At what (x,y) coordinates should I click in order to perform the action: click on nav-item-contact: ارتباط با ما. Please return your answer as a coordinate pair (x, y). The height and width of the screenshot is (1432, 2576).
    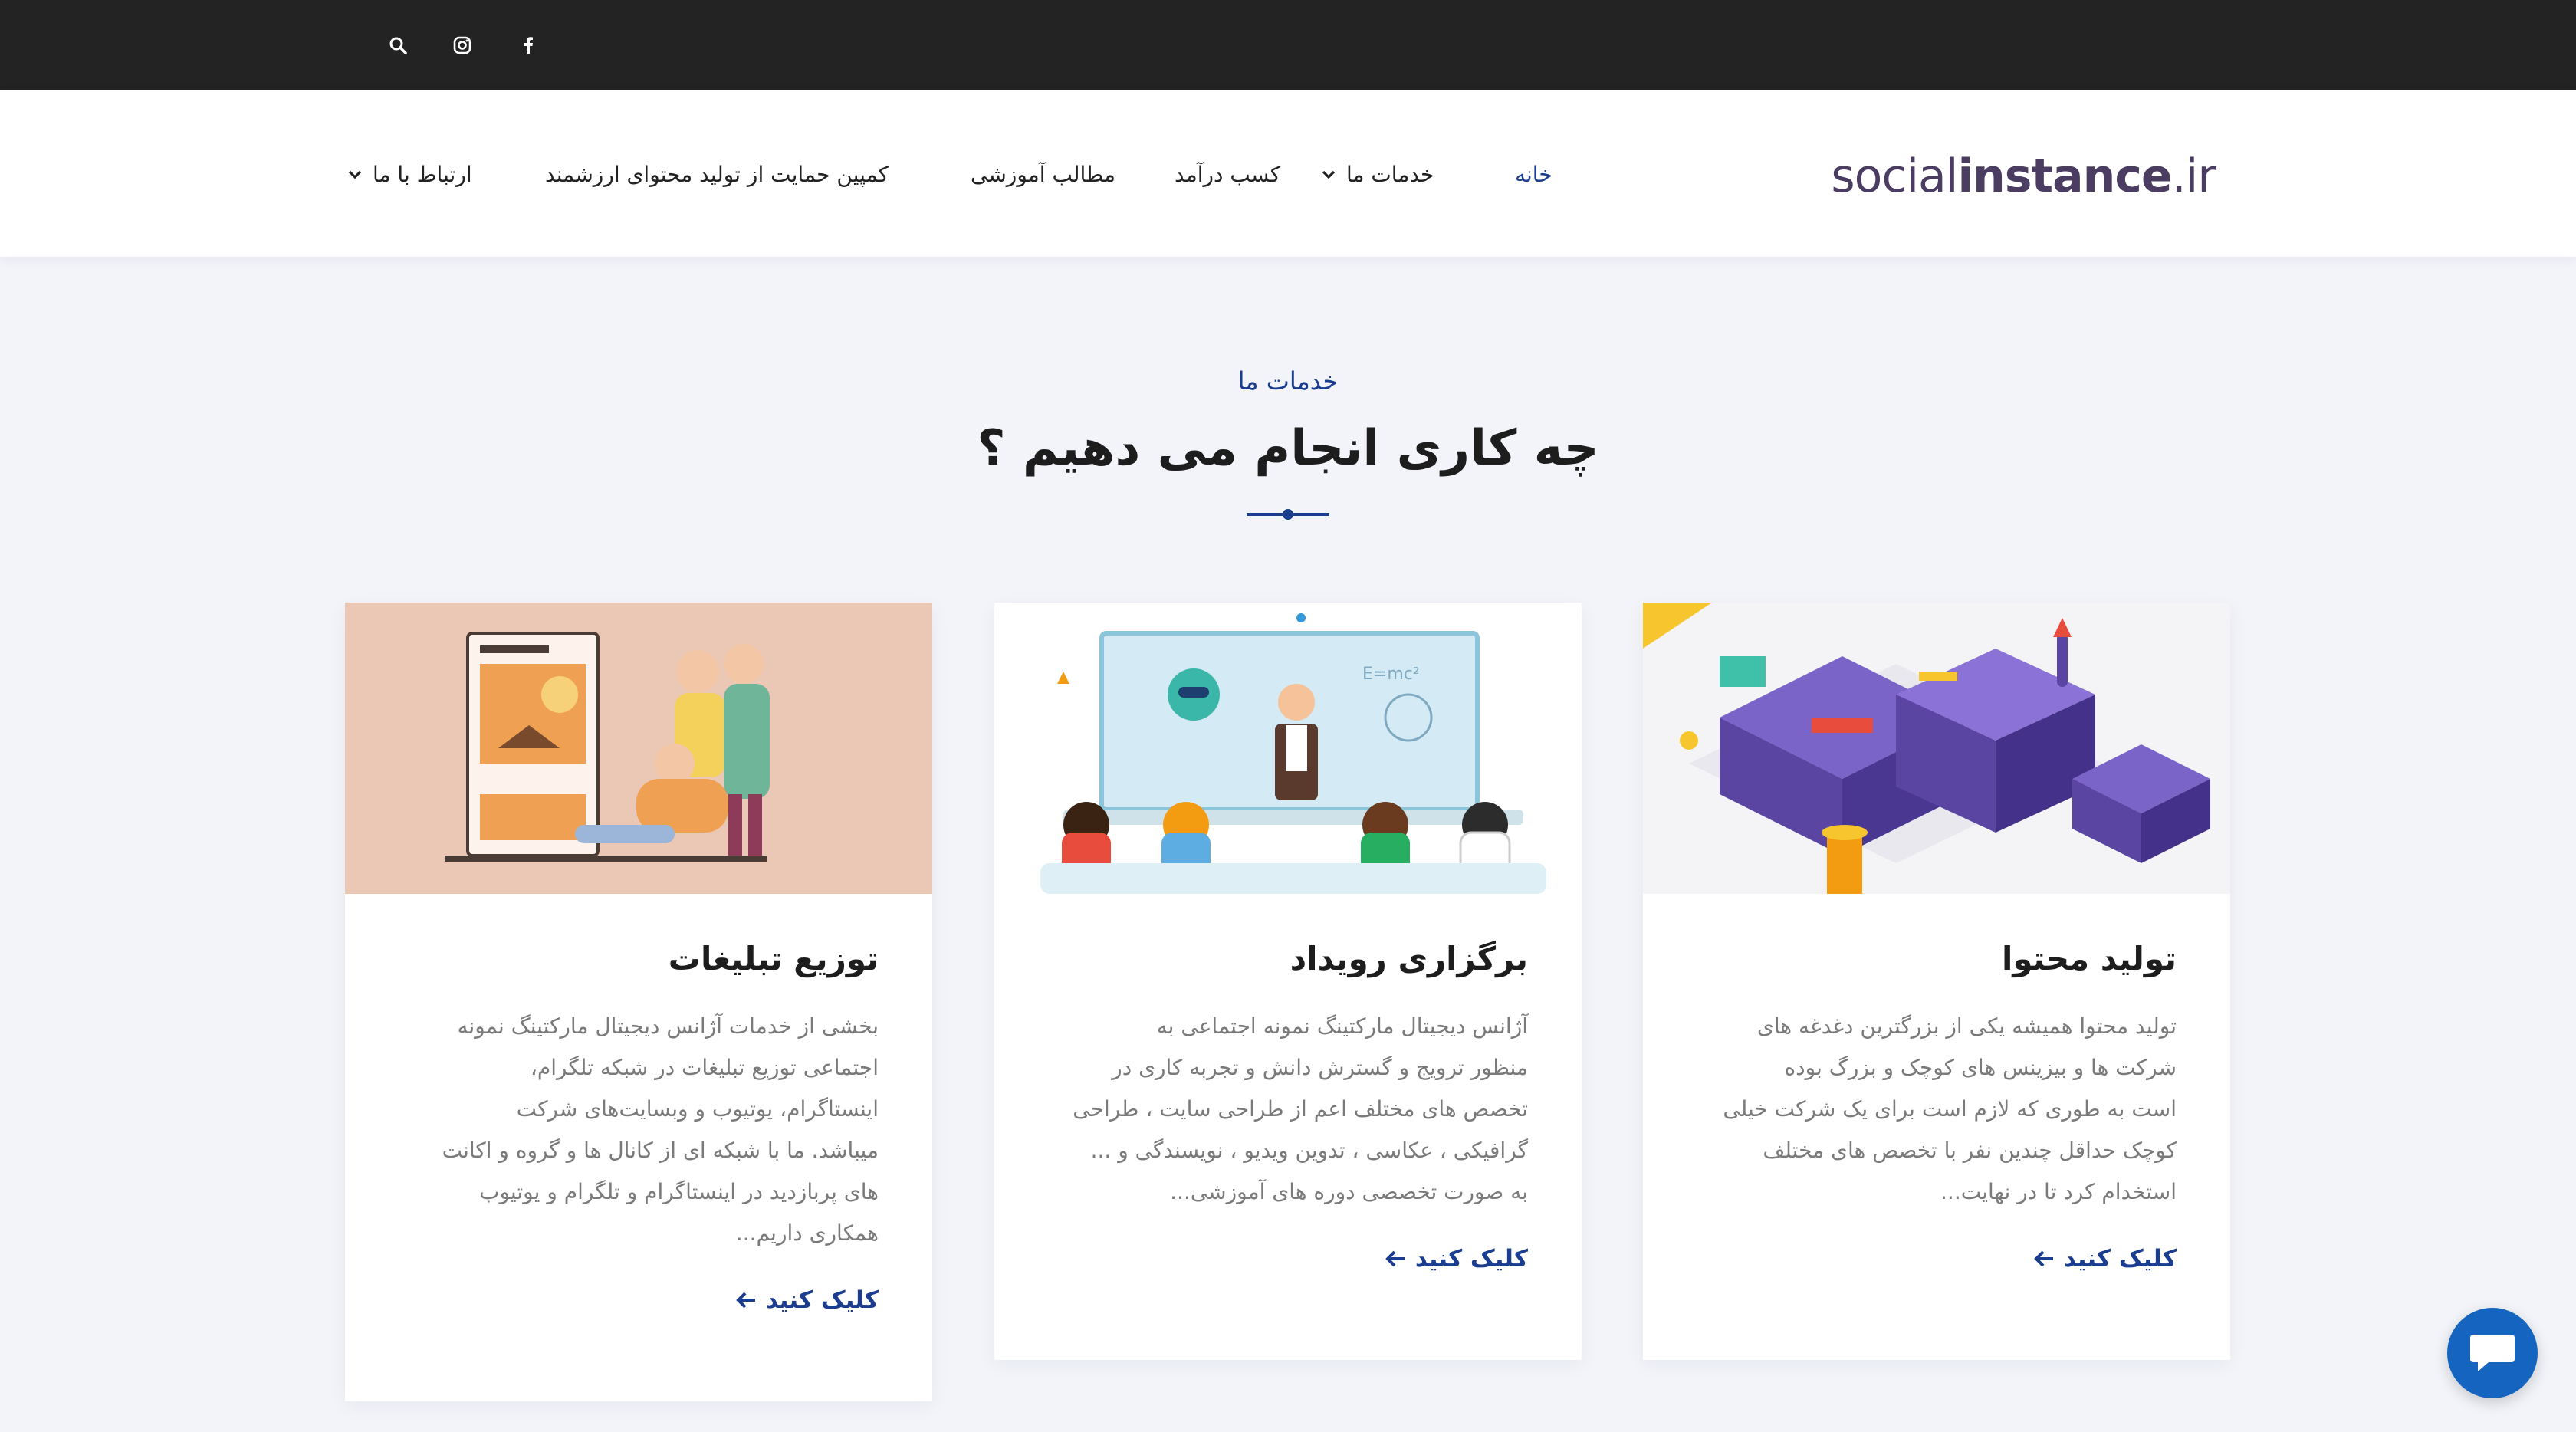
    Looking at the image, I should click on (410, 174).